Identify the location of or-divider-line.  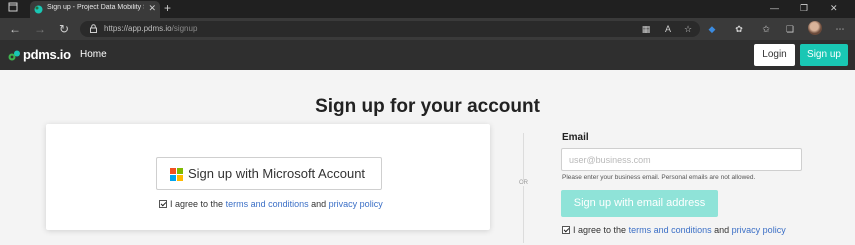
(523, 188).